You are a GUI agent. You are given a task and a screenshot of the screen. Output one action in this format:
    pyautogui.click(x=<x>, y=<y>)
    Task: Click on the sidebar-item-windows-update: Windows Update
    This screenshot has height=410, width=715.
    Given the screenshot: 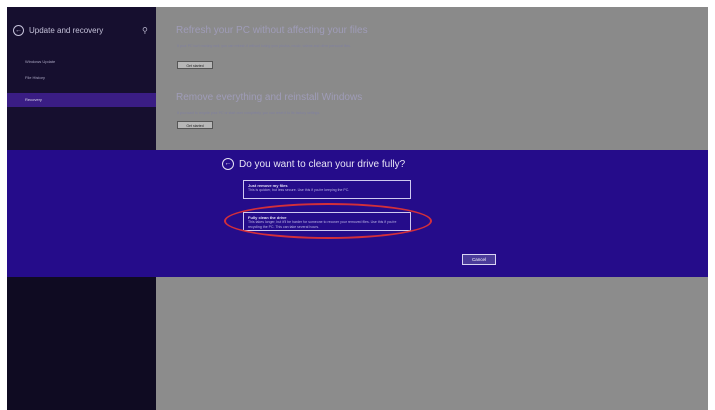 What is the action you would take?
    pyautogui.click(x=81, y=62)
    